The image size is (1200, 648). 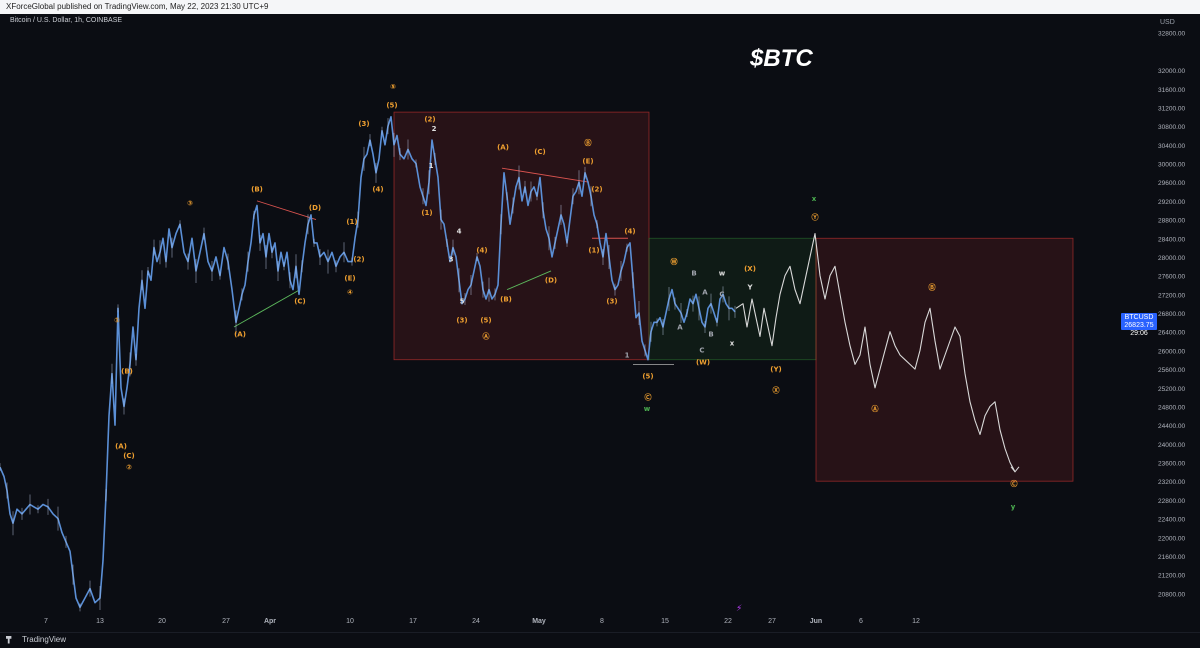 What do you see at coordinates (1171, 538) in the screenshot?
I see `y-tick-28: 22000.00` at bounding box center [1171, 538].